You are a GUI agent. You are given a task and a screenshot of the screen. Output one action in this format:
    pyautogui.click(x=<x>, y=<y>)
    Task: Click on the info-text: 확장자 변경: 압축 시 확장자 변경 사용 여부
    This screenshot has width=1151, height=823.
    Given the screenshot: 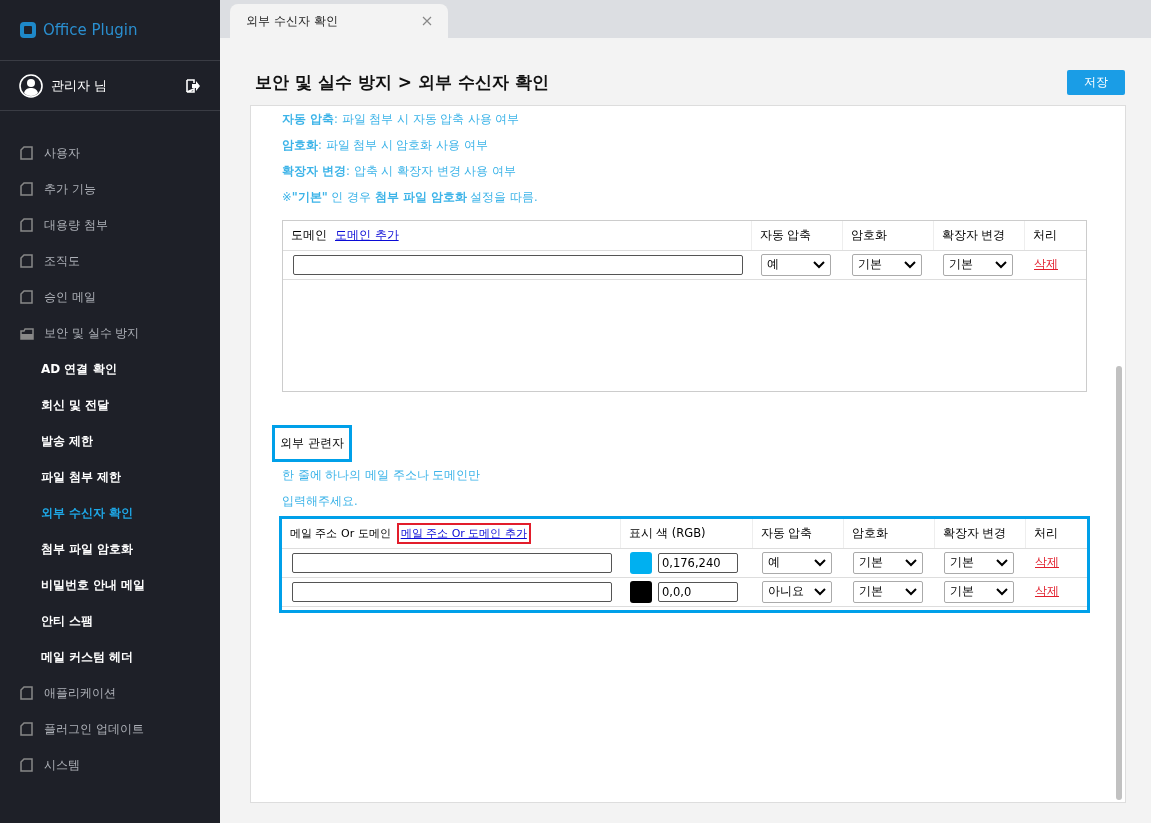 What is the action you would take?
    pyautogui.click(x=399, y=171)
    